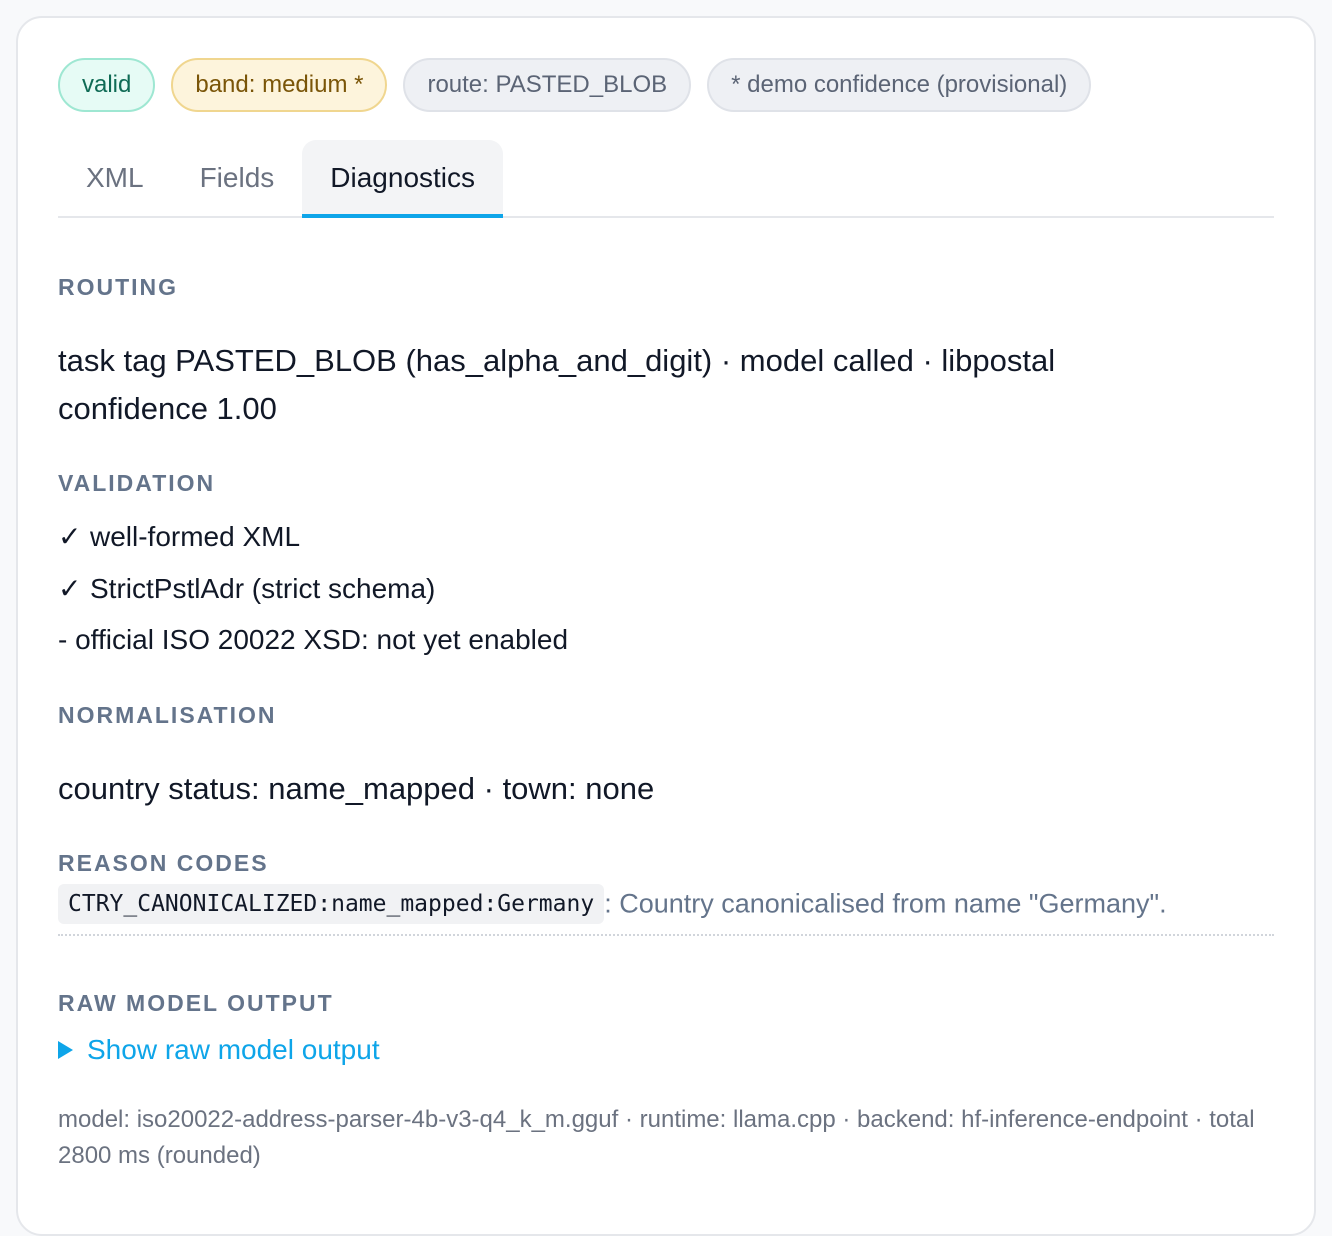 The image size is (1332, 1236). Describe the element at coordinates (237, 179) in the screenshot. I see `tab-fields: Fields` at that location.